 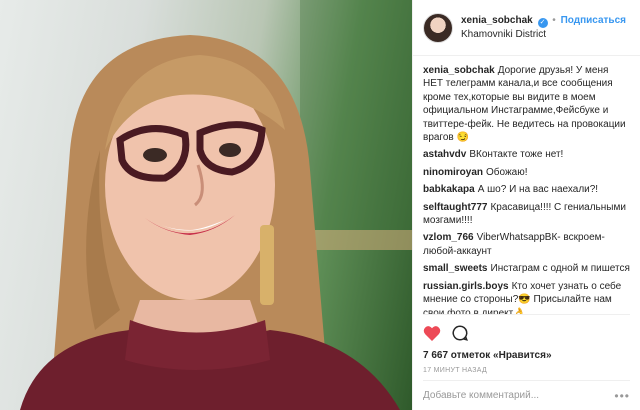 What do you see at coordinates (560, 269) in the screenshot?
I see `comment-text: Инстаграм с одной м пишется` at bounding box center [560, 269].